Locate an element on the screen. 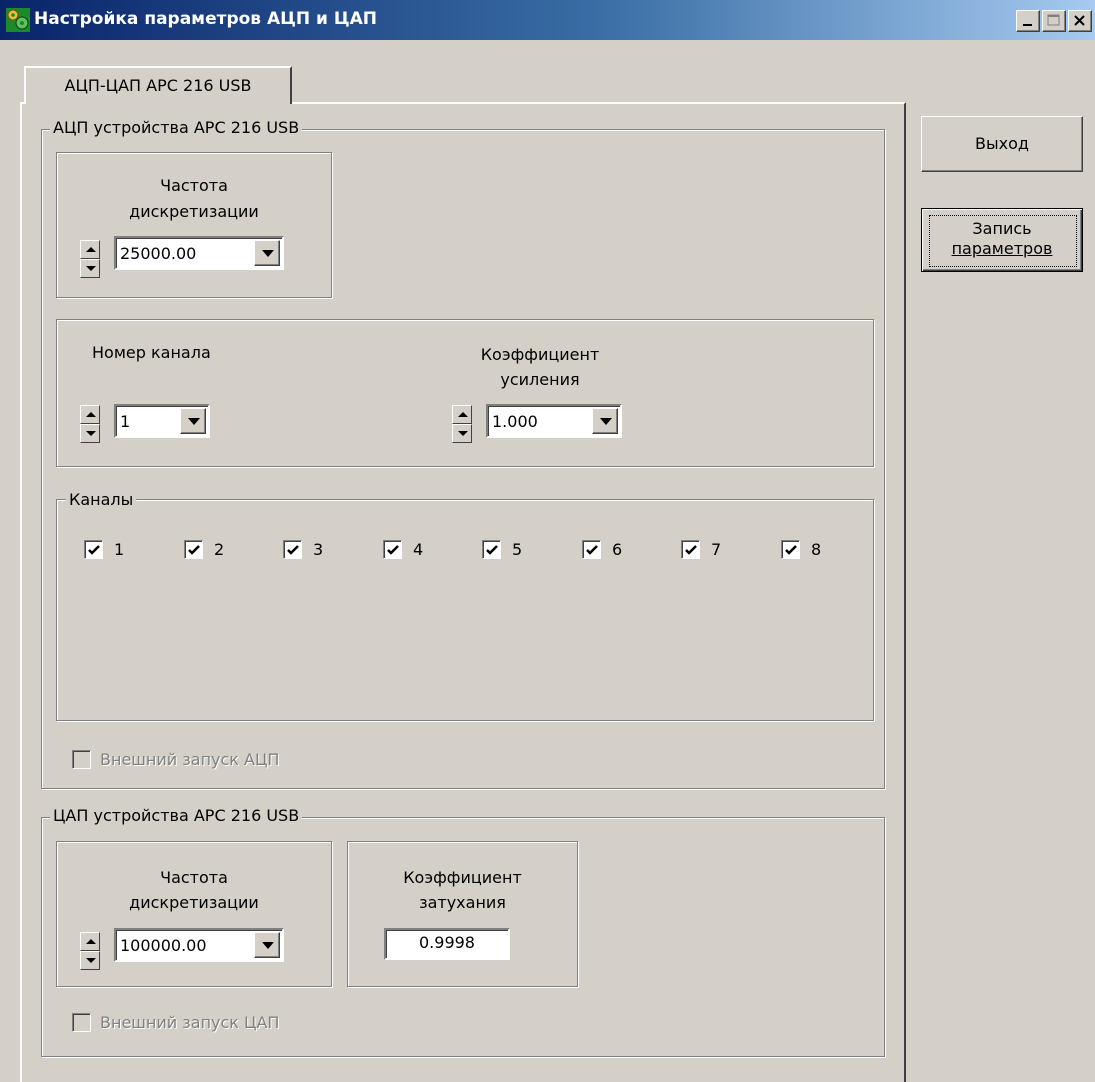 The height and width of the screenshot is (1082, 1095). channel-gain-panel is located at coordinates (465, 393).